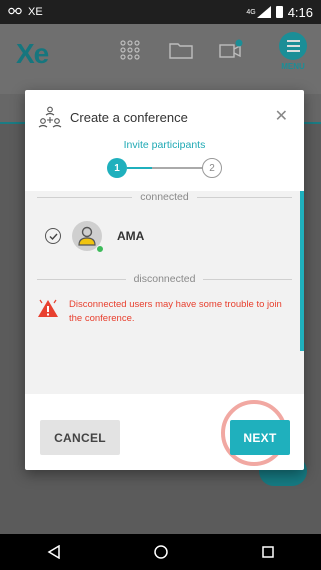 This screenshot has height=570, width=321. What do you see at coordinates (300, 12) in the screenshot?
I see `clock: 4:16` at bounding box center [300, 12].